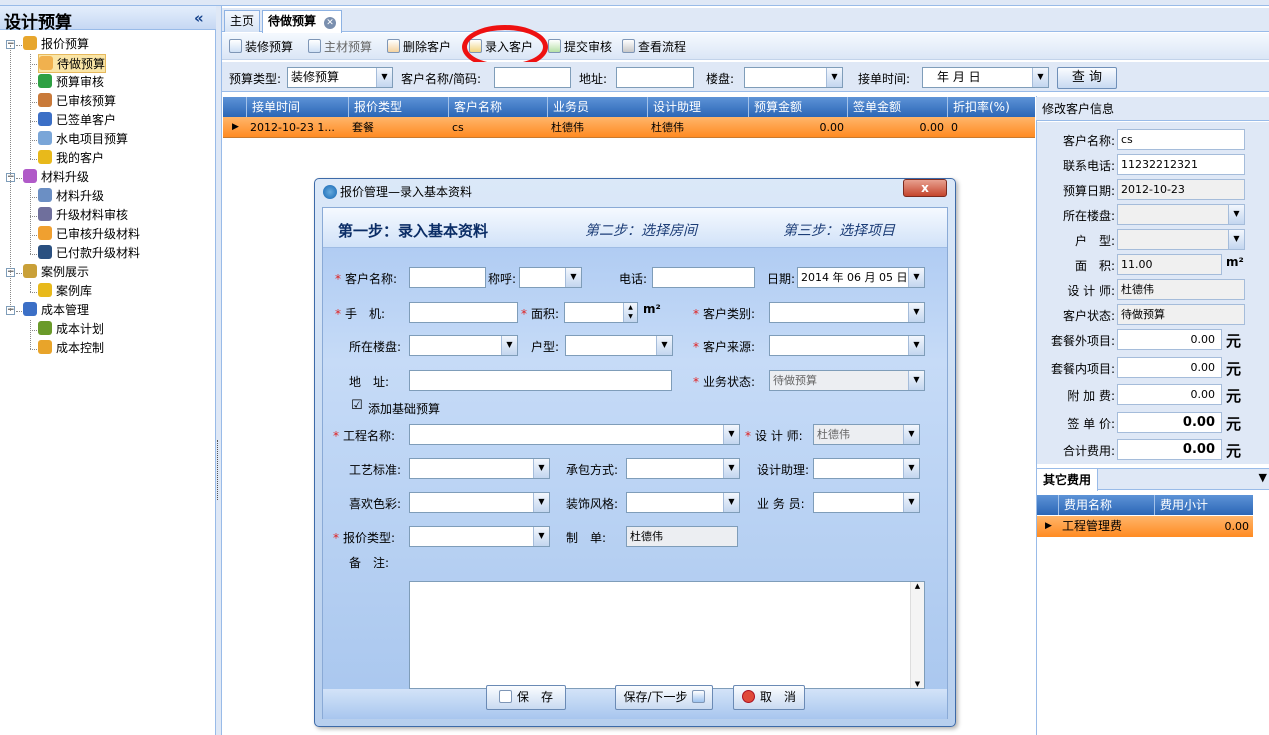 The height and width of the screenshot is (735, 1269). What do you see at coordinates (56, 44) in the screenshot?
I see `tree-item: 报价预算` at bounding box center [56, 44].